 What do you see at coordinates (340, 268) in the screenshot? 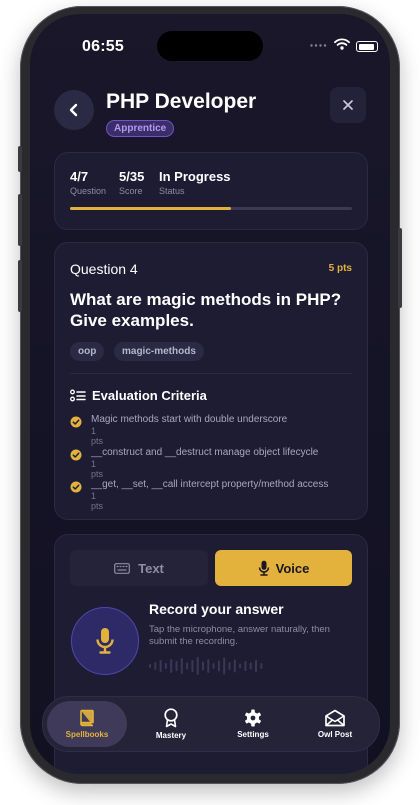
I see `points-badge: 5 pts` at bounding box center [340, 268].